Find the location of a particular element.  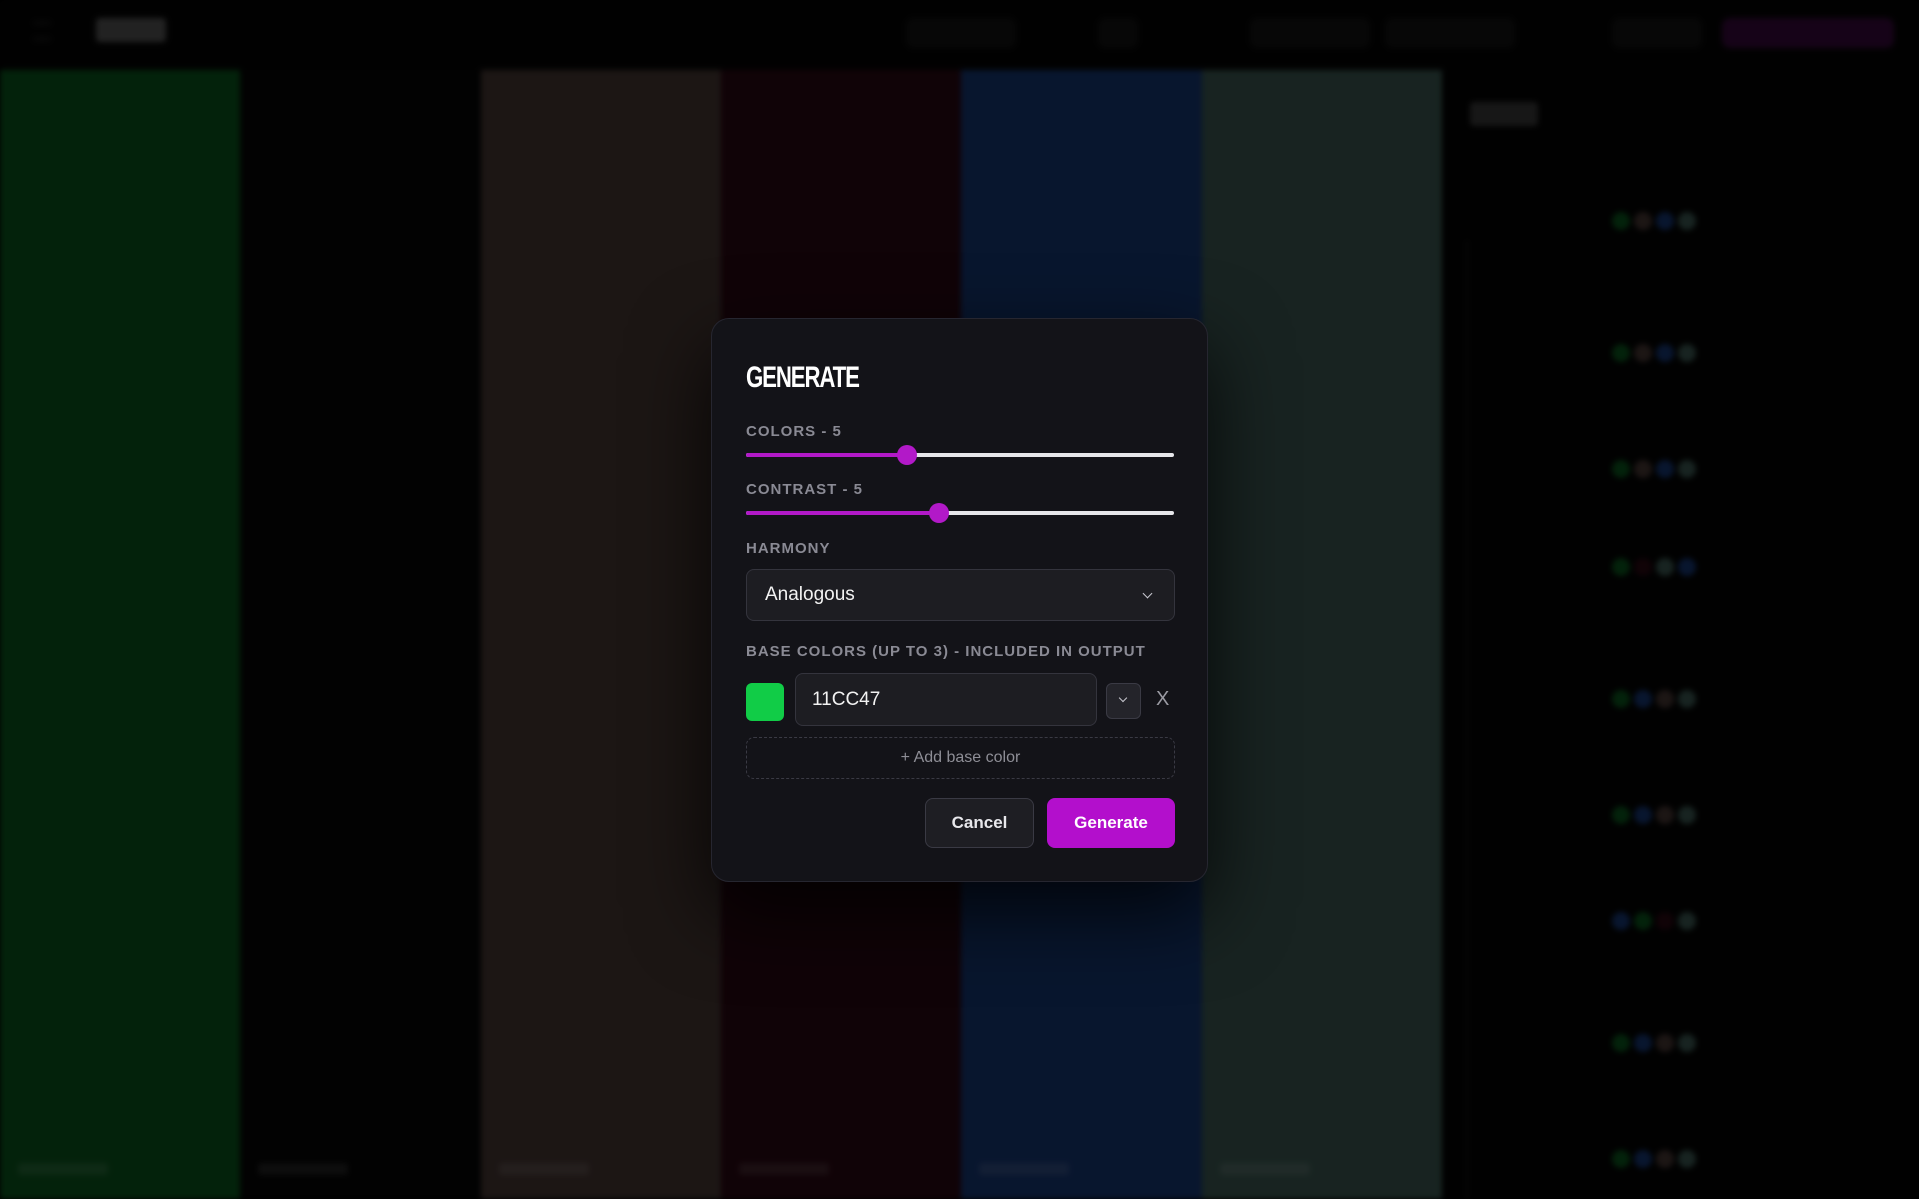

dialog-title: GENERATE is located at coordinates (803, 377).